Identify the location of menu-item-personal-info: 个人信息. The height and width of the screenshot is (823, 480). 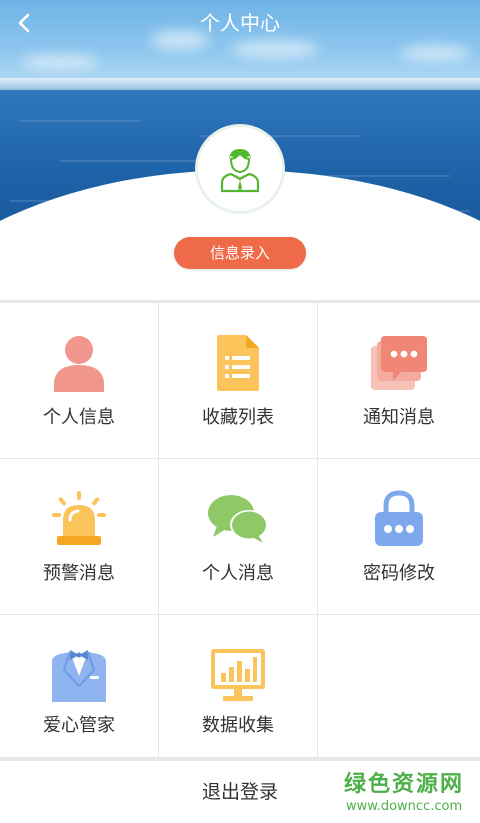
(79, 381).